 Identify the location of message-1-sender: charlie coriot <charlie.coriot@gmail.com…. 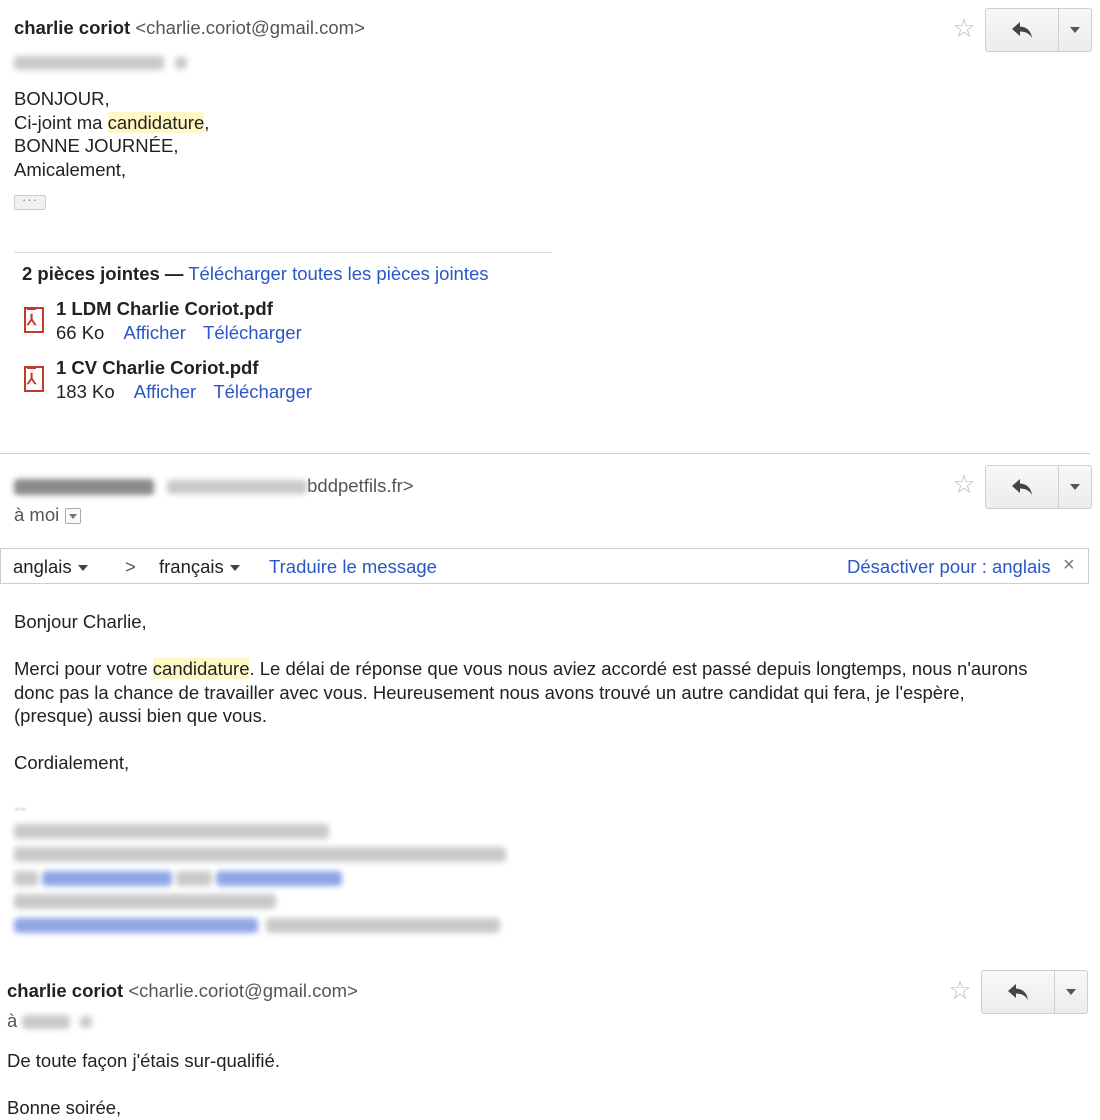
(189, 28).